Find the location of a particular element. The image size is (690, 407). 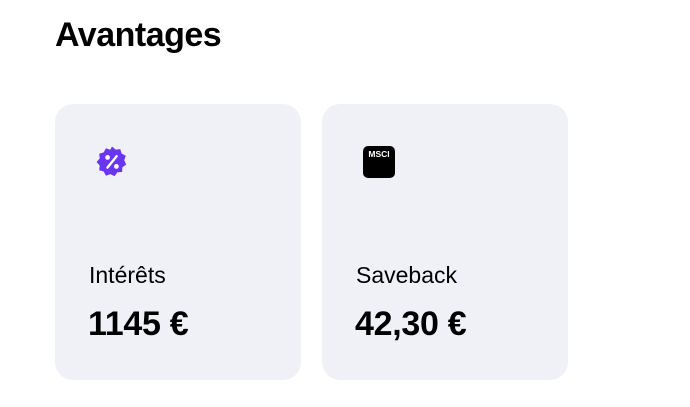

card-label: Intérêts is located at coordinates (127, 275).